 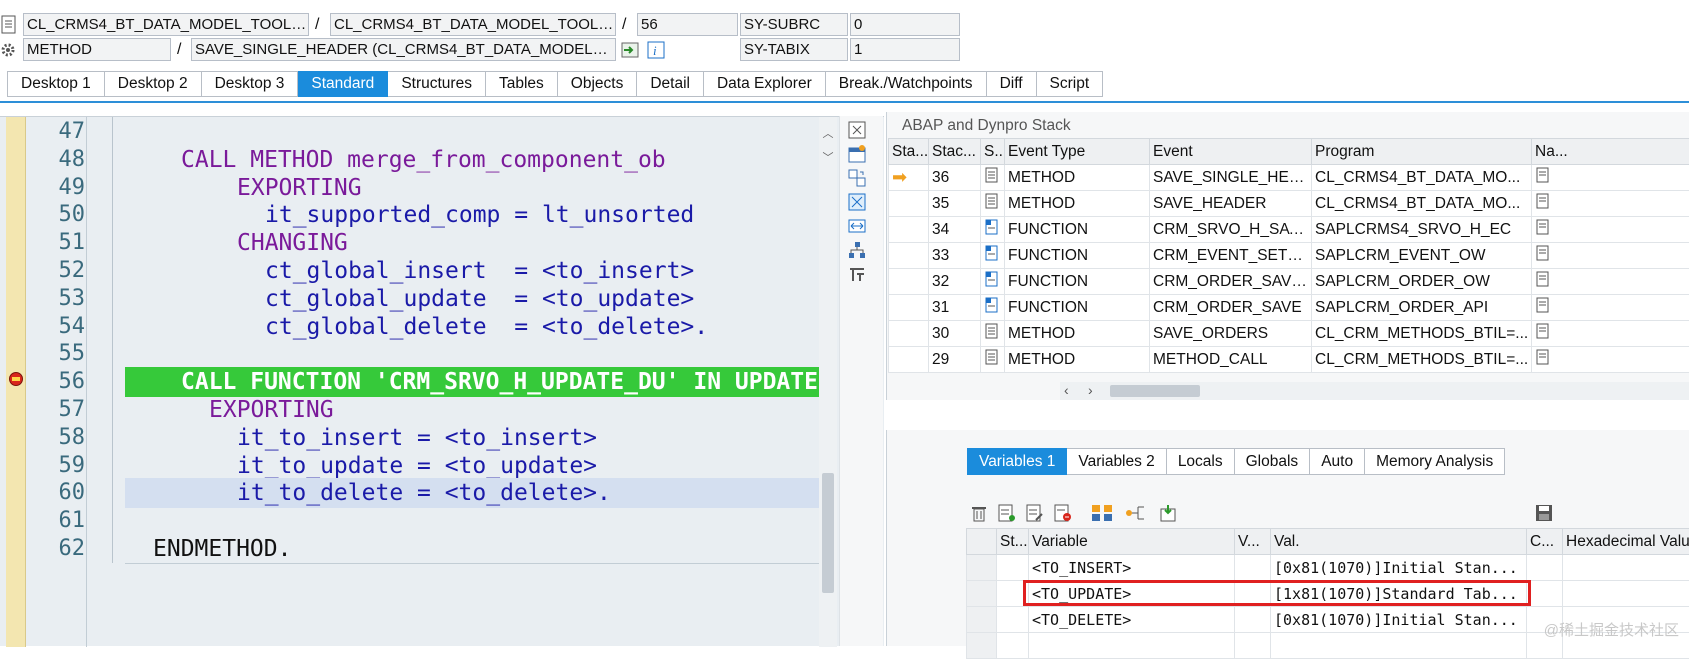 I want to click on save-icon, so click(x=1544, y=513).